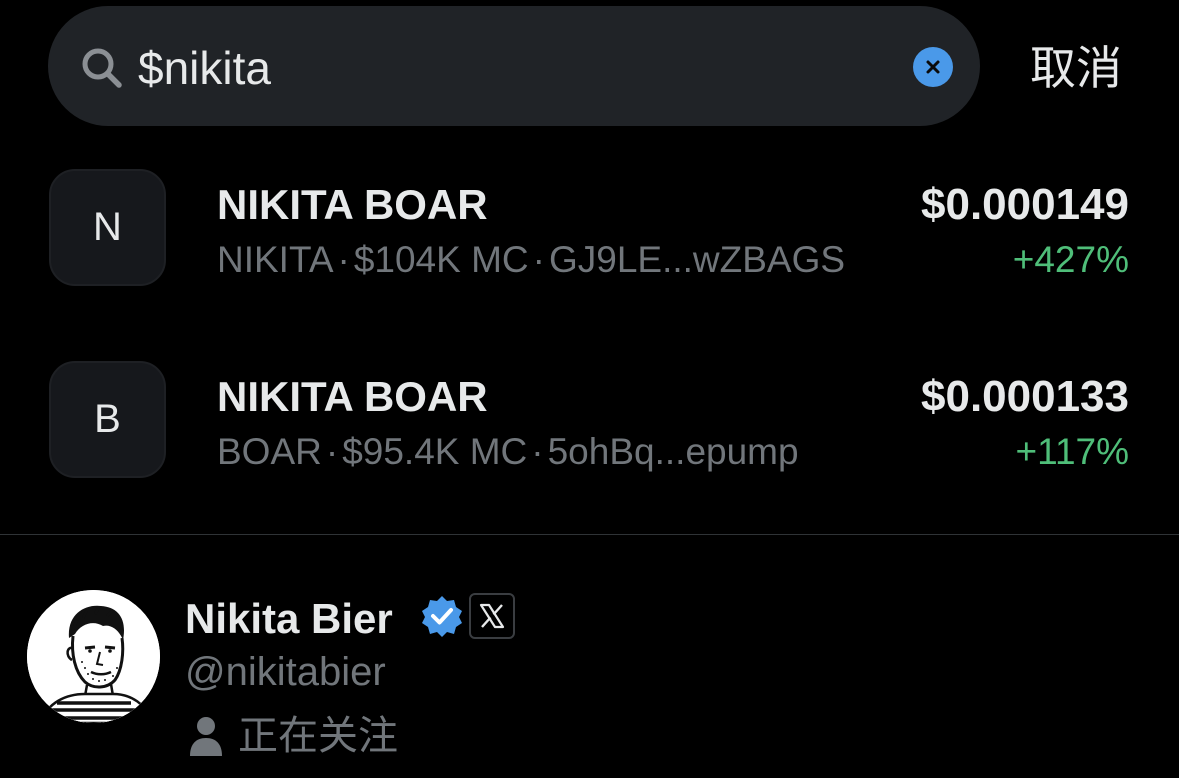 The height and width of the screenshot is (778, 1179). I want to click on token-avatar: N, so click(107, 227).